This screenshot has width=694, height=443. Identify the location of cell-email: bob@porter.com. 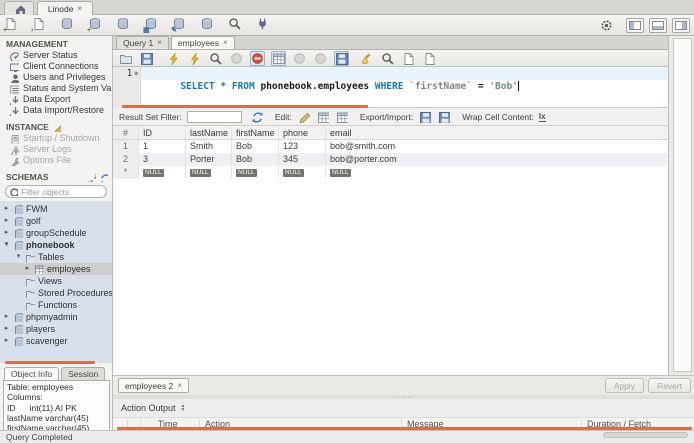
(497, 159).